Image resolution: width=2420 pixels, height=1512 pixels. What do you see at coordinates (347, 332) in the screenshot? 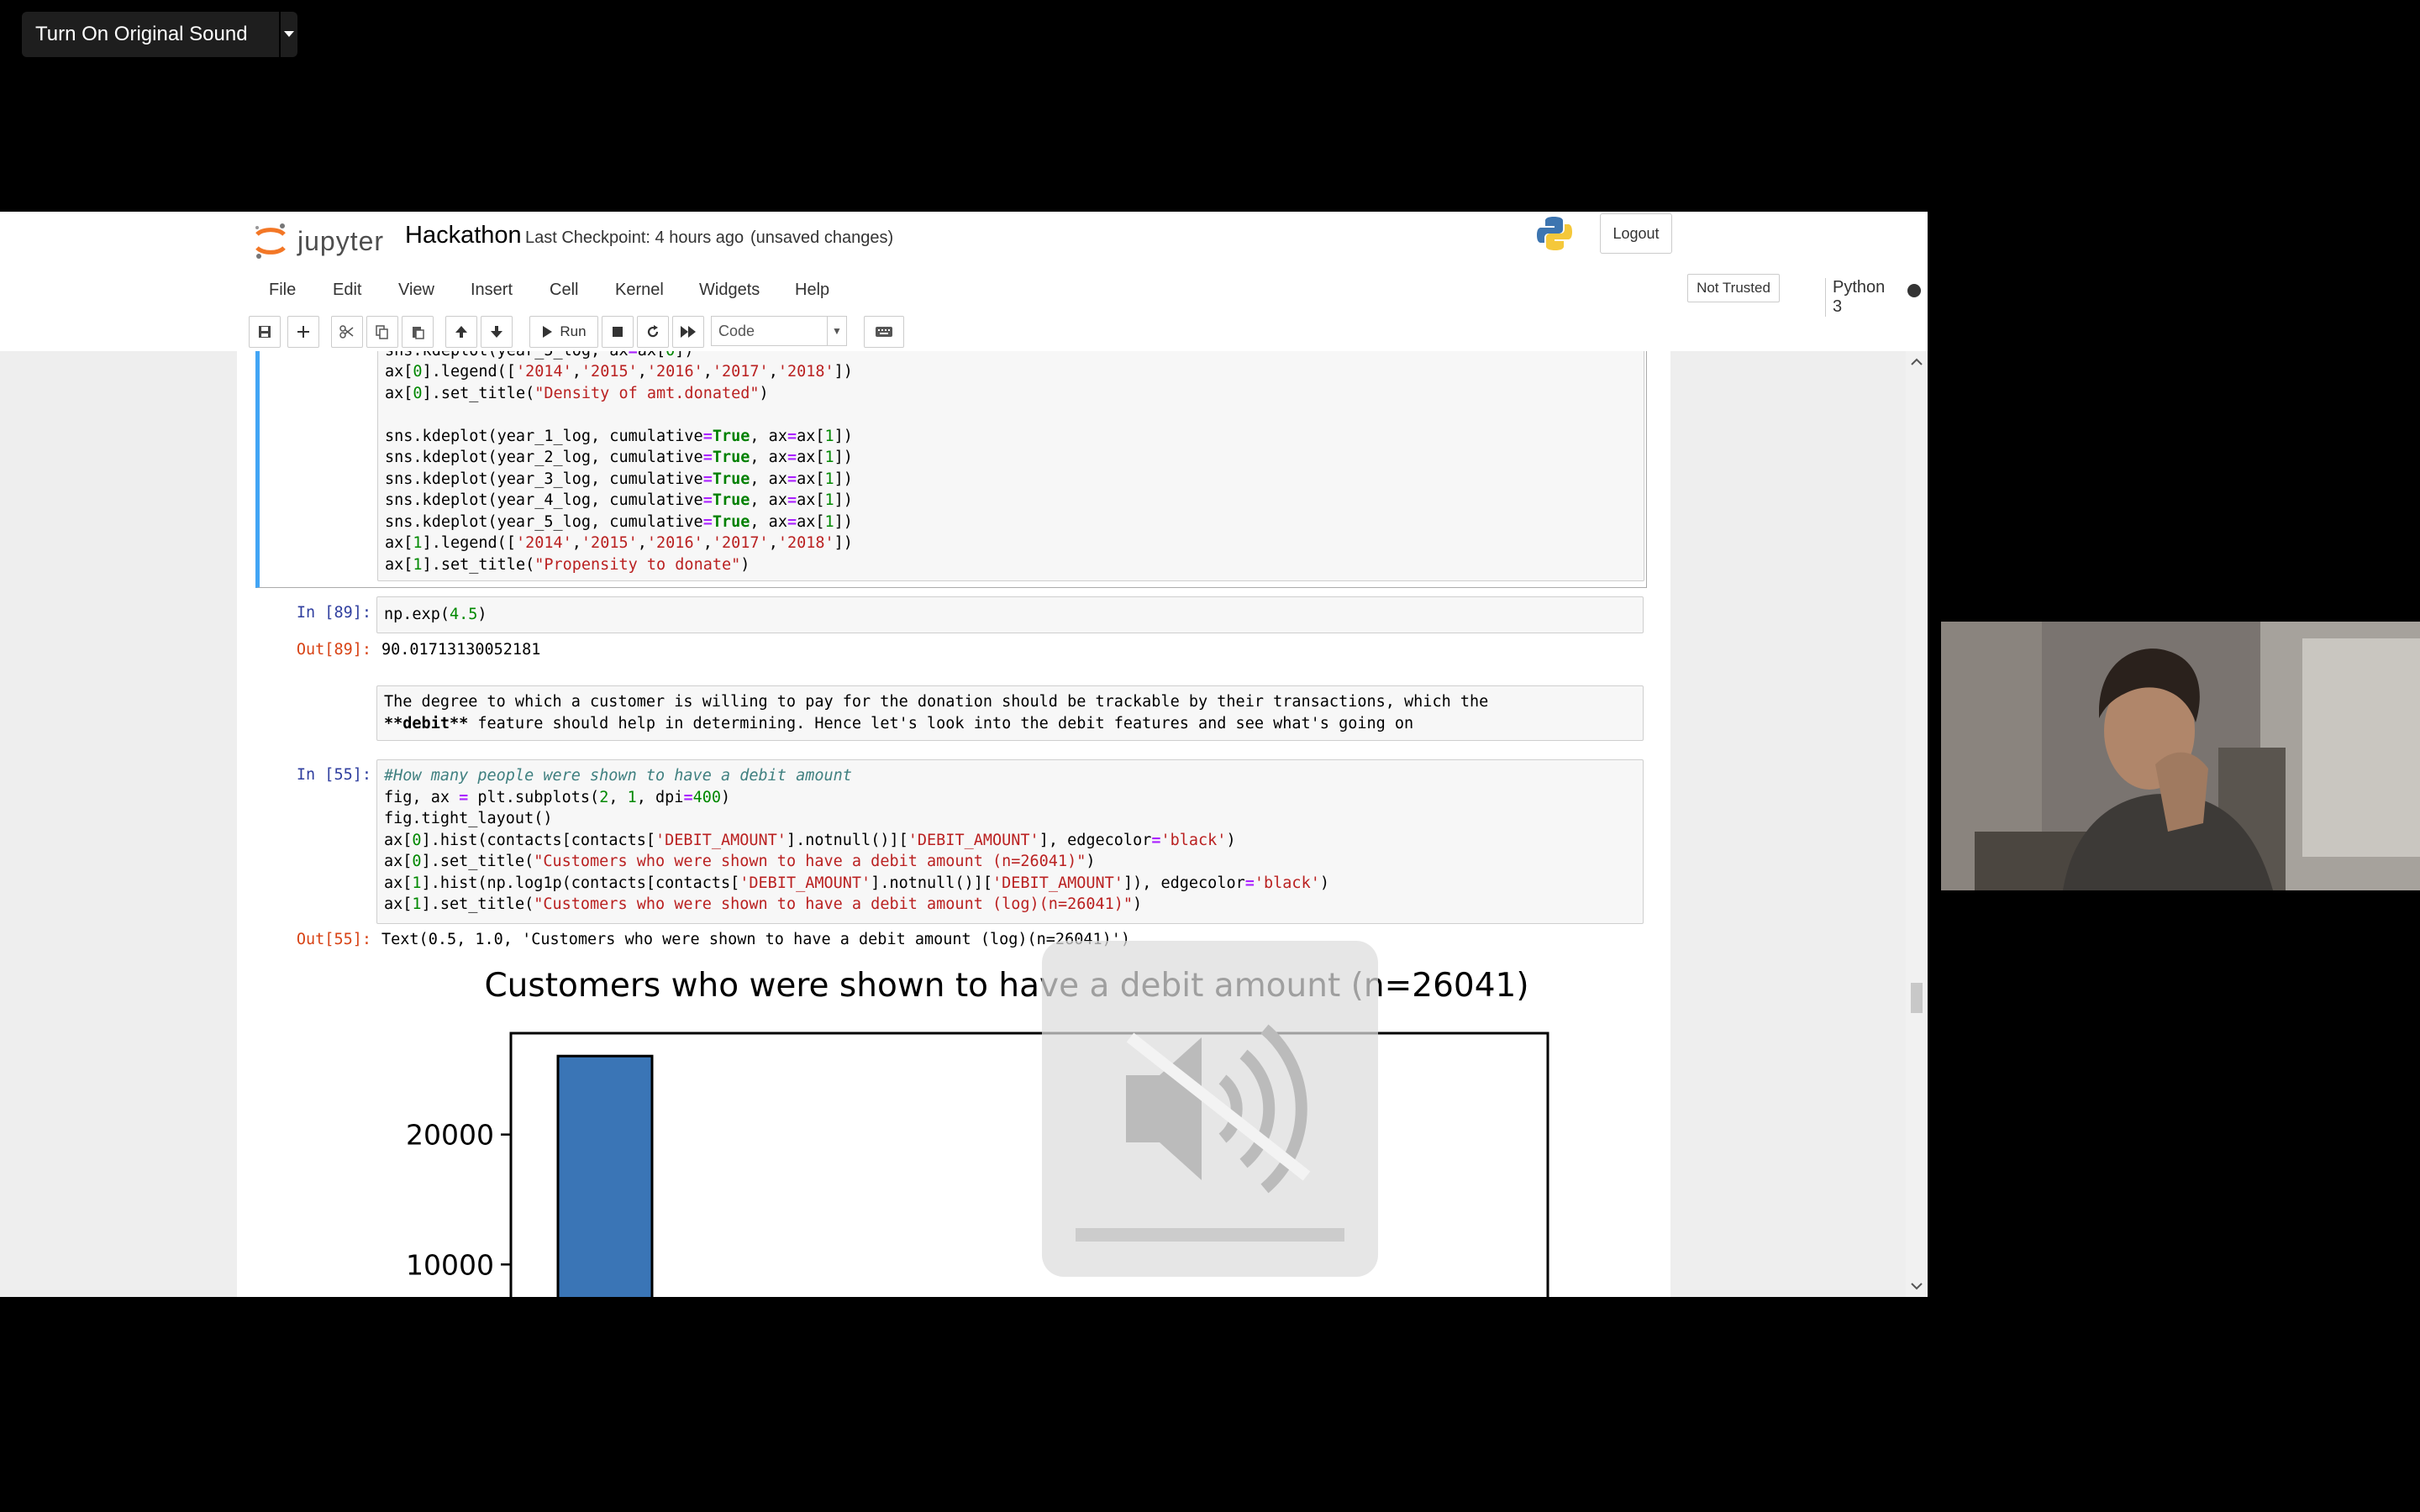
I see `cut-icon` at bounding box center [347, 332].